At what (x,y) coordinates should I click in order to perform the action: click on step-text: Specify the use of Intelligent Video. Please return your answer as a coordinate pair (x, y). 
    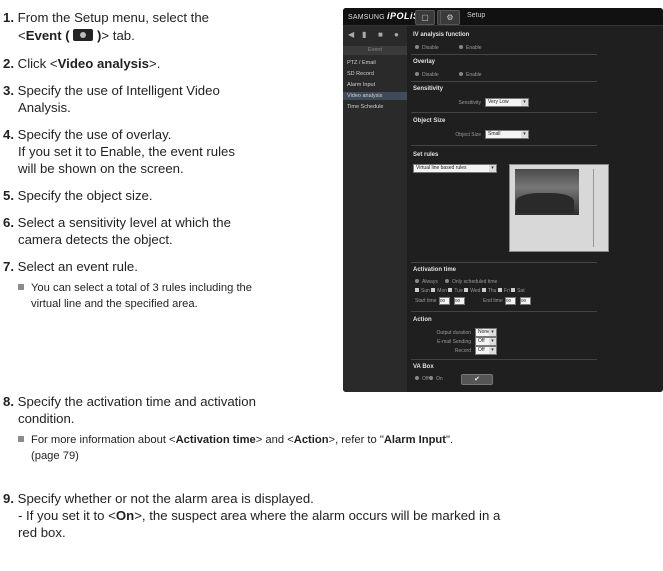
    Looking at the image, I should click on (118, 90).